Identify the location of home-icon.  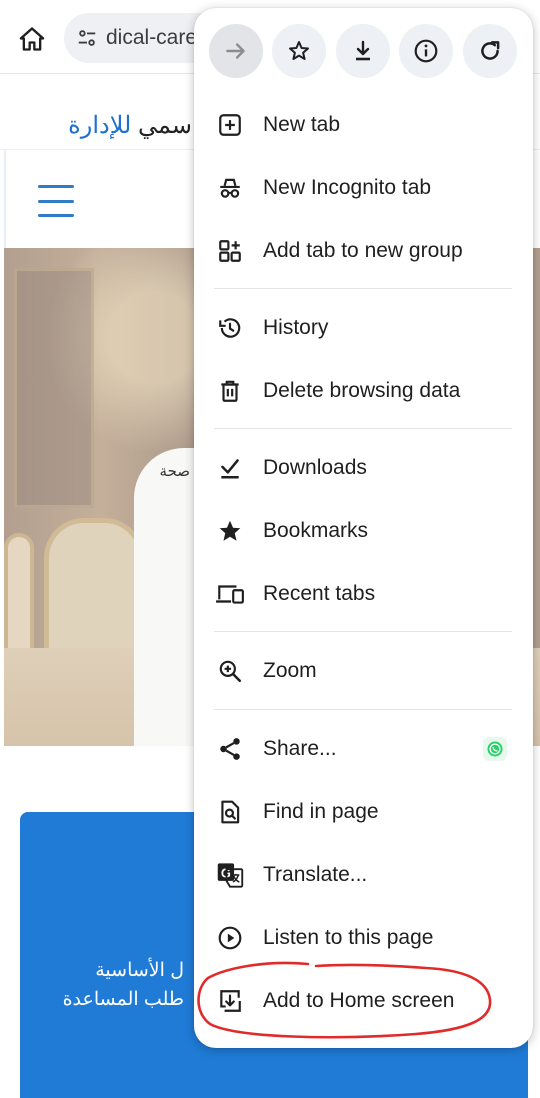
(32, 39).